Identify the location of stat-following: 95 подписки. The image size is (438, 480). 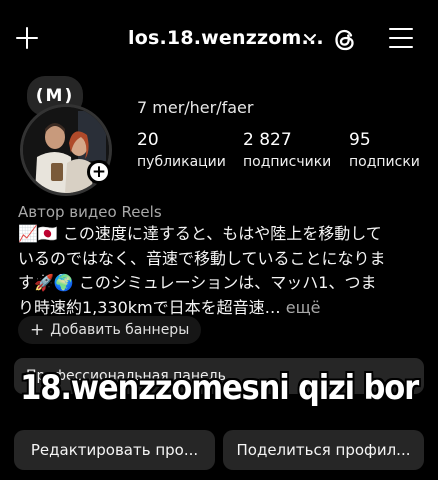
(384, 150).